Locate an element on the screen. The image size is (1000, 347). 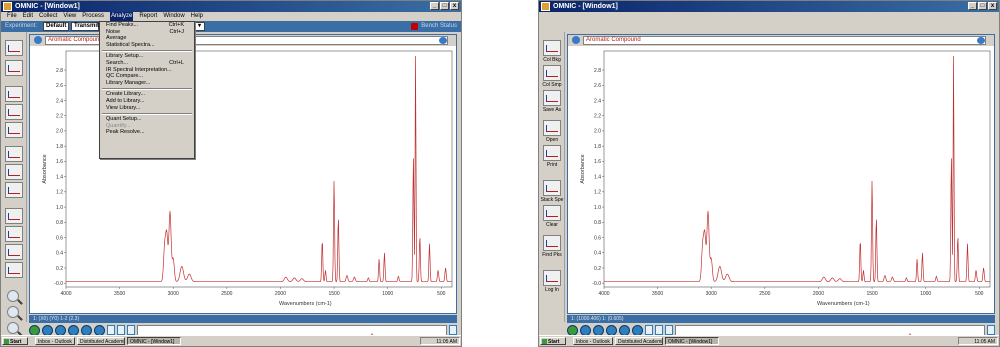
library-search-icon is located at coordinates (14, 252).